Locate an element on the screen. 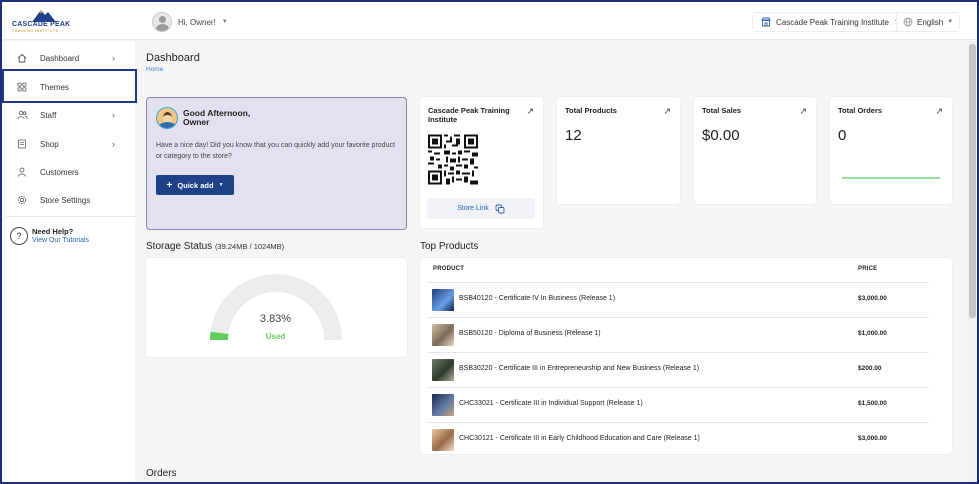  copy-icon is located at coordinates (500, 208).